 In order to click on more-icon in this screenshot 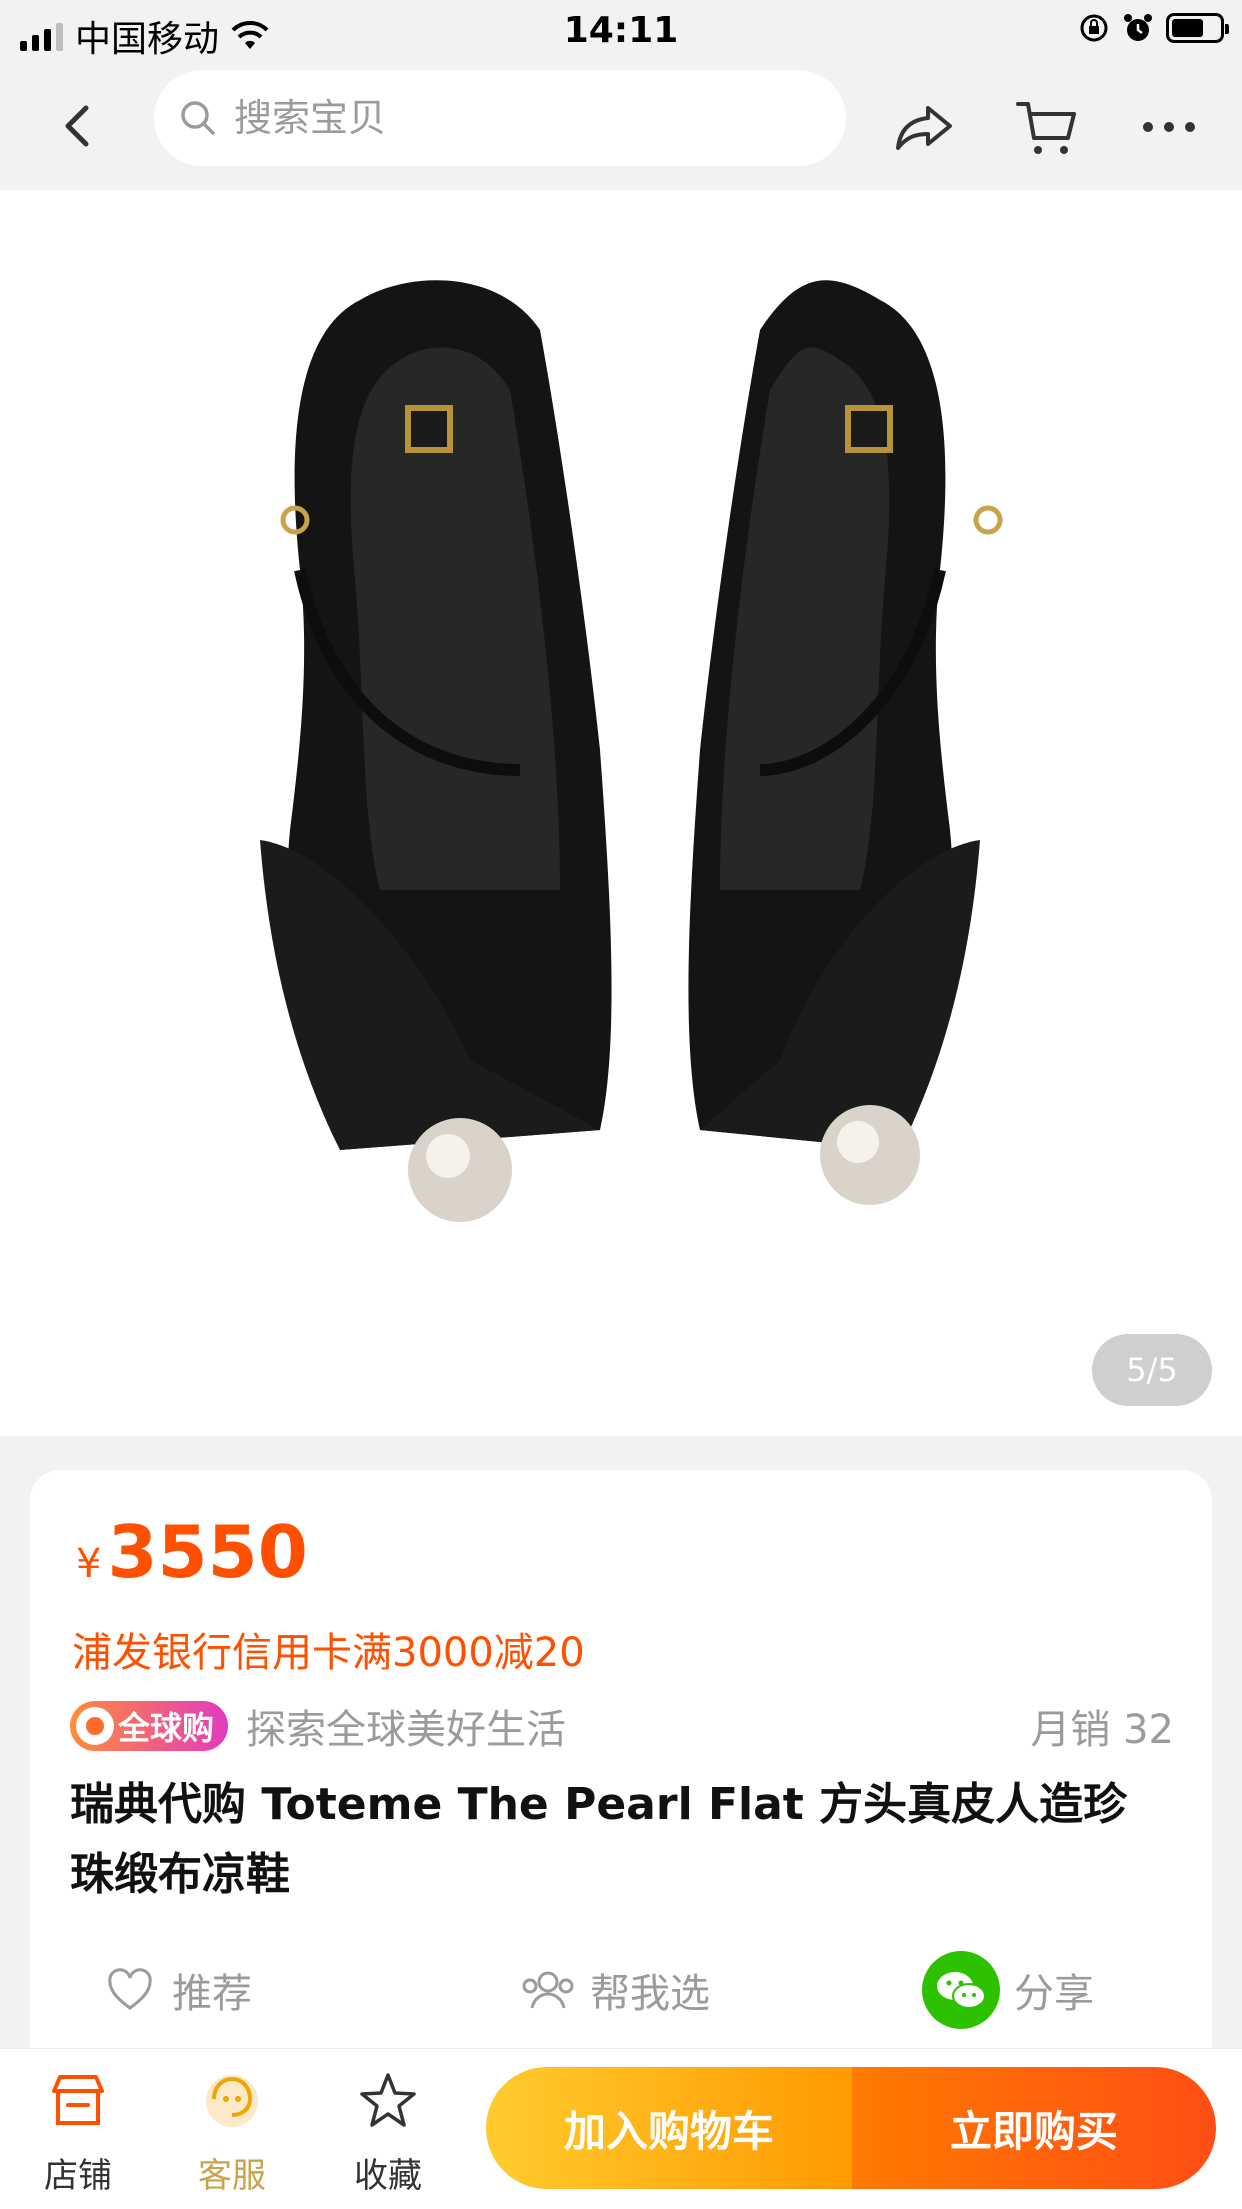, I will do `click(1169, 127)`.